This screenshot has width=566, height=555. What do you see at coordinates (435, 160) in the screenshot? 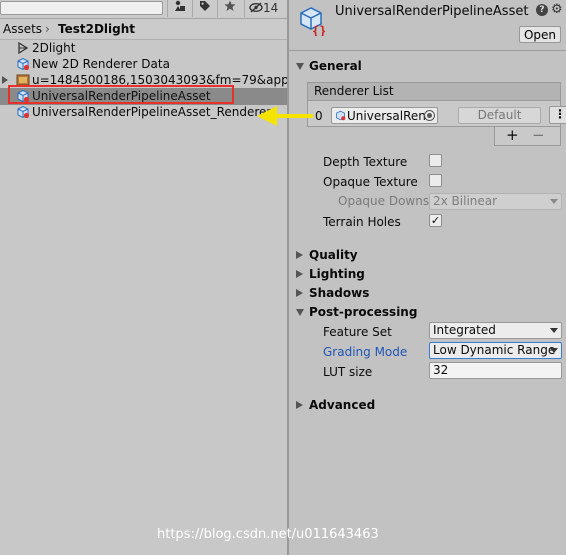
I see `depth-texture-checkbox` at bounding box center [435, 160].